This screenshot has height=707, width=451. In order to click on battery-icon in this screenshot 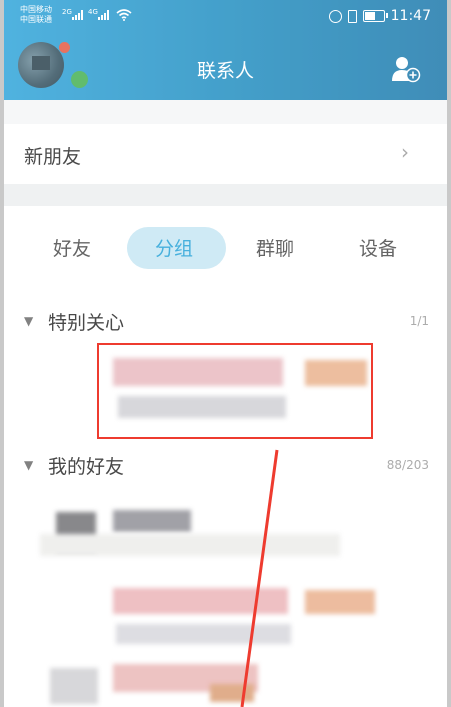, I will do `click(375, 16)`.